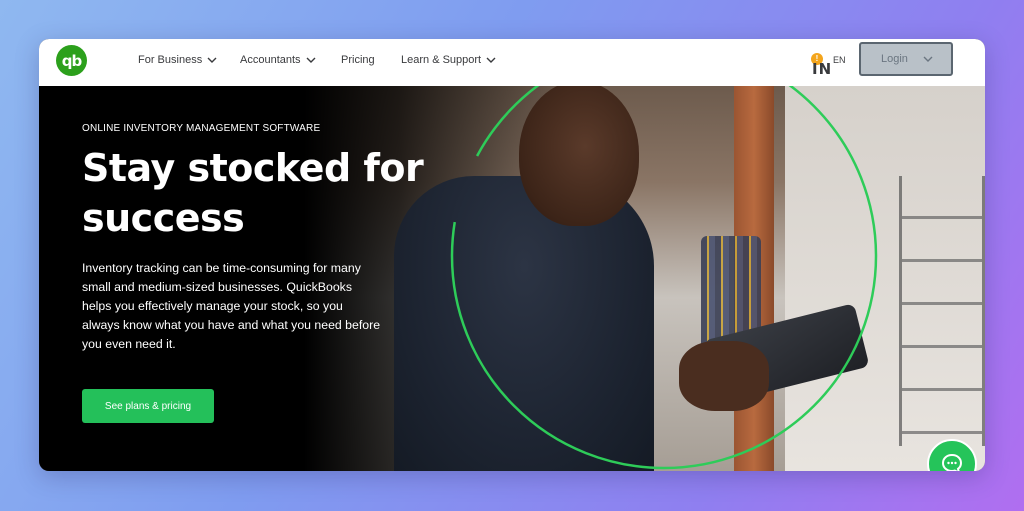 The height and width of the screenshot is (511, 1024). I want to click on nav-pricing: Pricing, so click(358, 60).